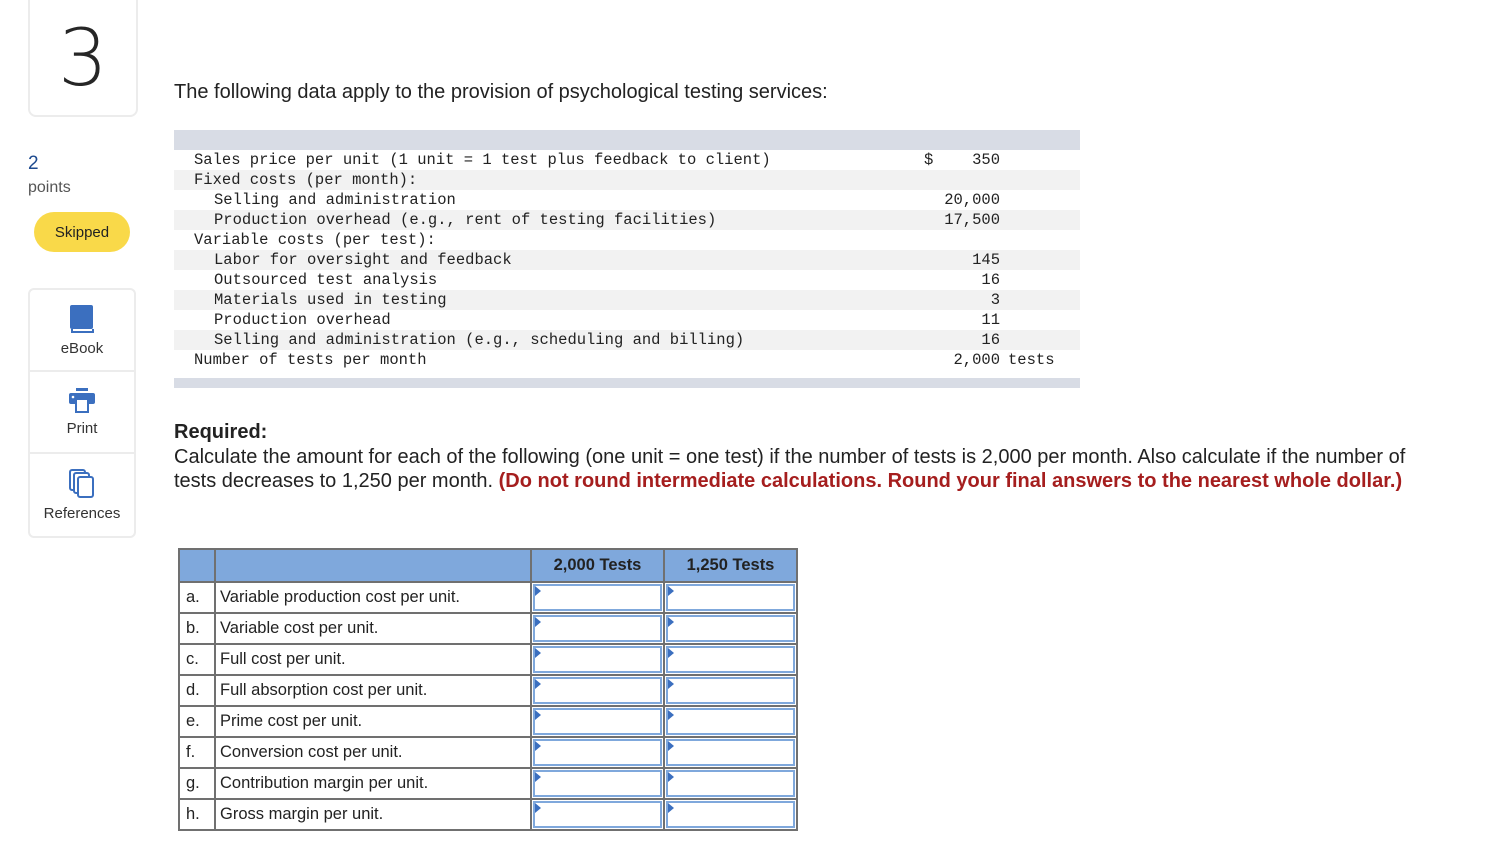  What do you see at coordinates (373, 597) in the screenshot?
I see `row-description: Variable production cost per unit.` at bounding box center [373, 597].